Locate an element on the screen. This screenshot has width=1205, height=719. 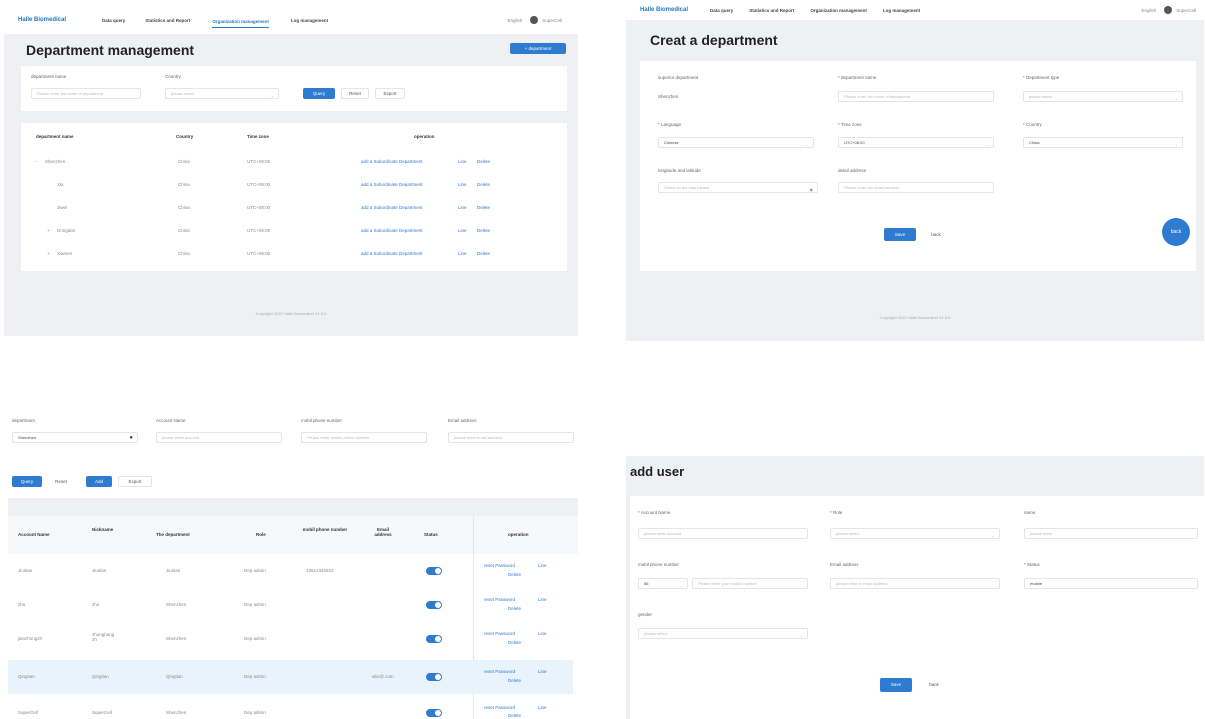
status-select: enable is located at coordinates (1111, 583).